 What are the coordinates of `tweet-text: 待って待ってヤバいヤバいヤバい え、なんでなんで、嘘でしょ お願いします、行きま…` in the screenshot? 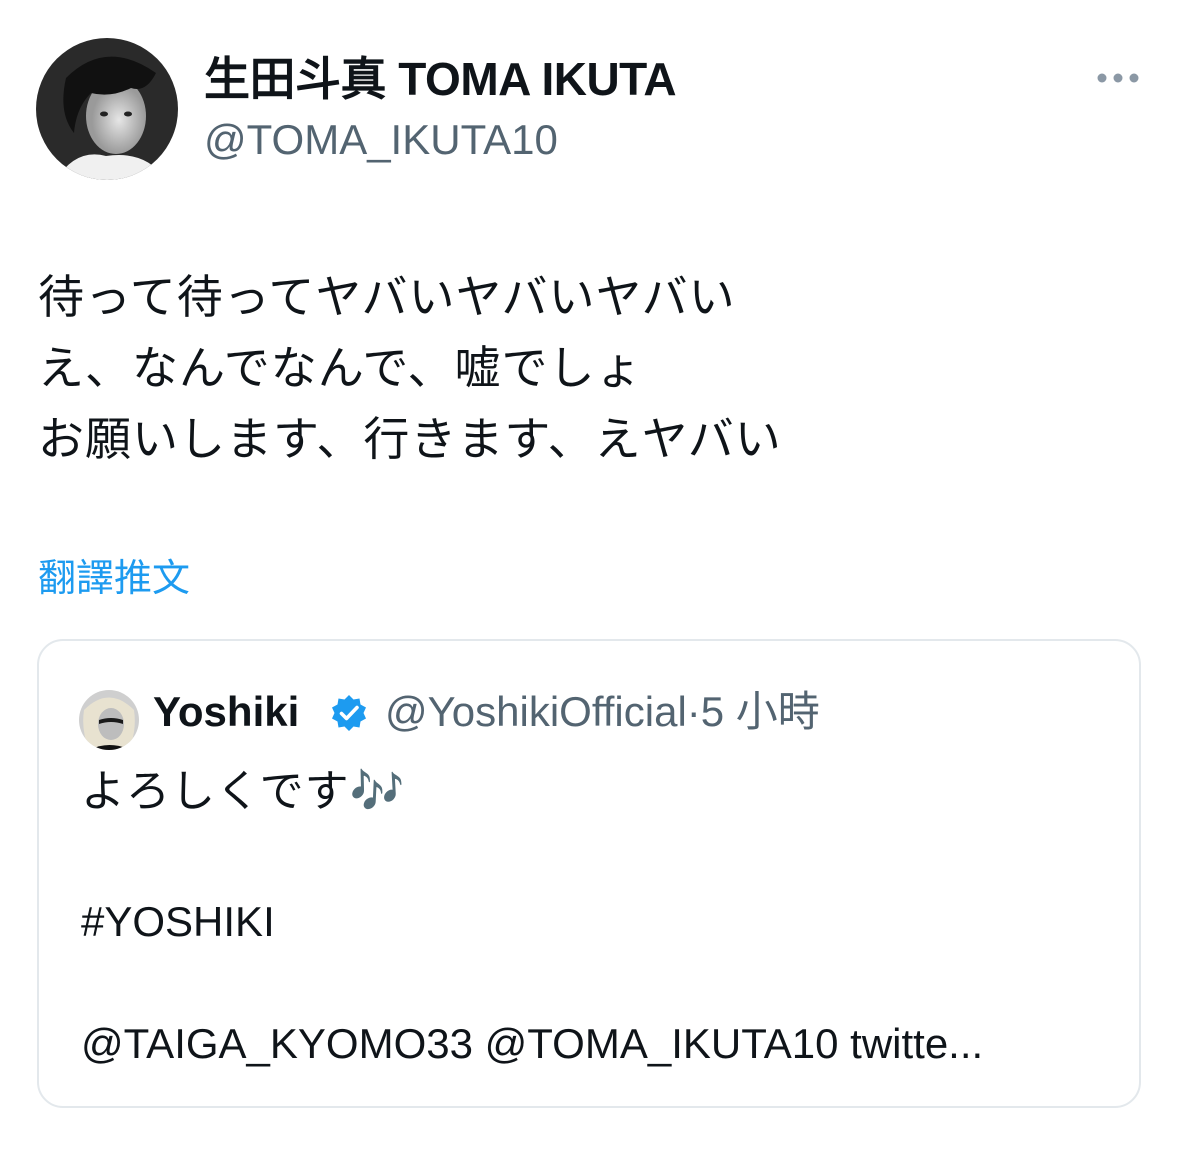 It's located at (410, 368).